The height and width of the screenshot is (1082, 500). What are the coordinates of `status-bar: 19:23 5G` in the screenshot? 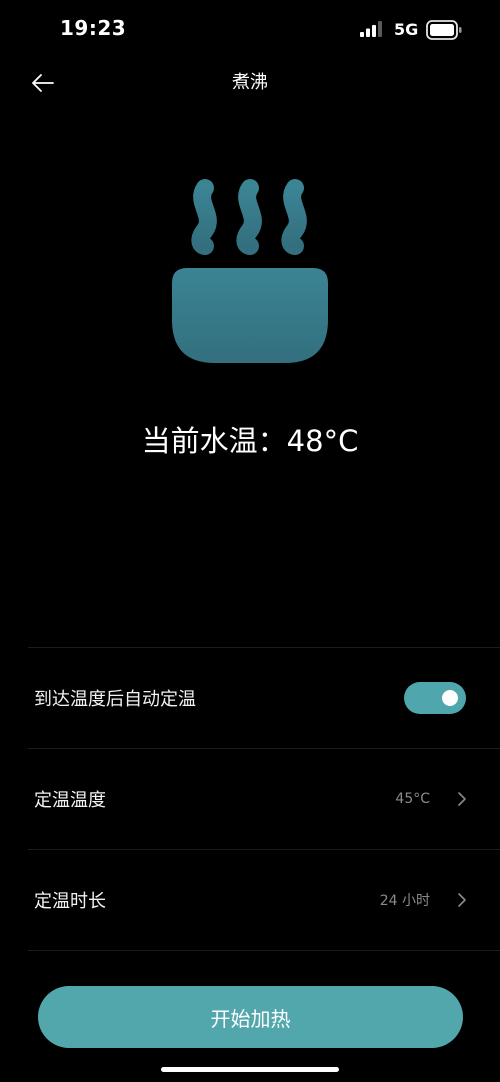 It's located at (250, 30).